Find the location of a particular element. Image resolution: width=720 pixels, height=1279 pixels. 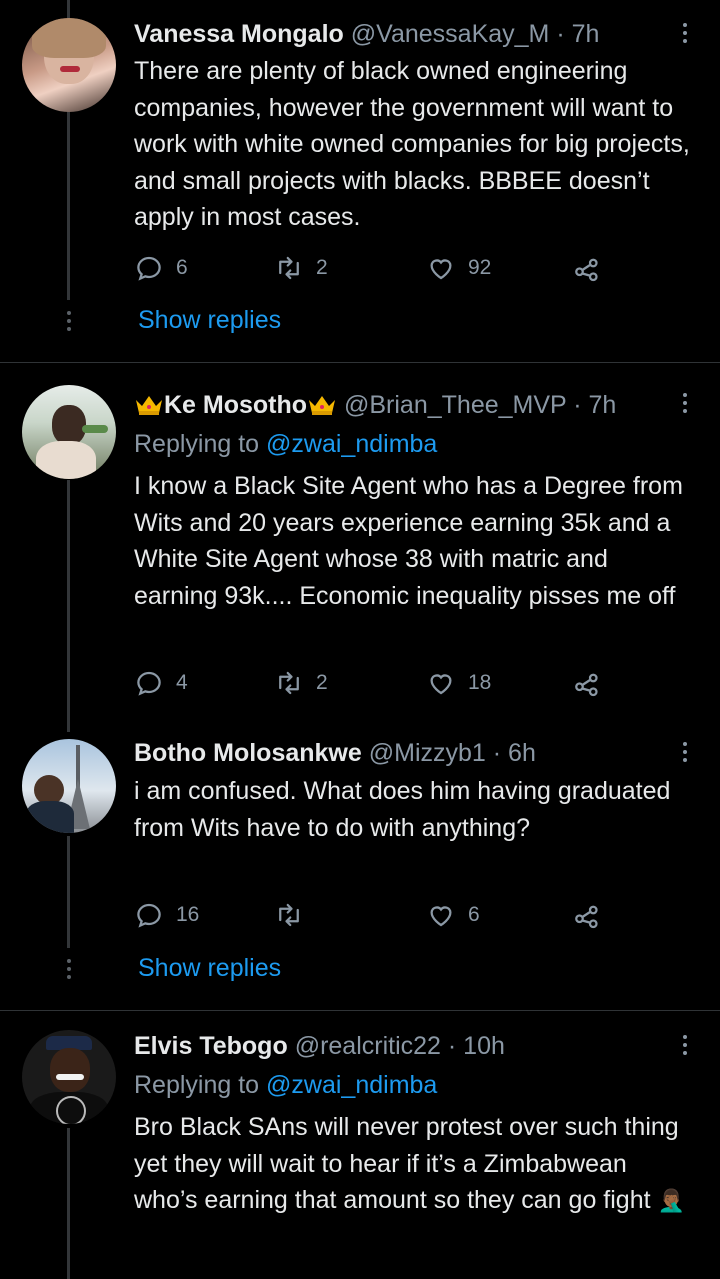

reply-button: 16 is located at coordinates (166, 915).